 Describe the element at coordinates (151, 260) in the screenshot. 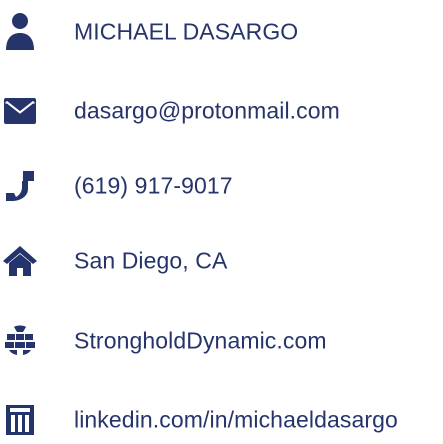

I see `location-text: San Diego, CA` at that location.